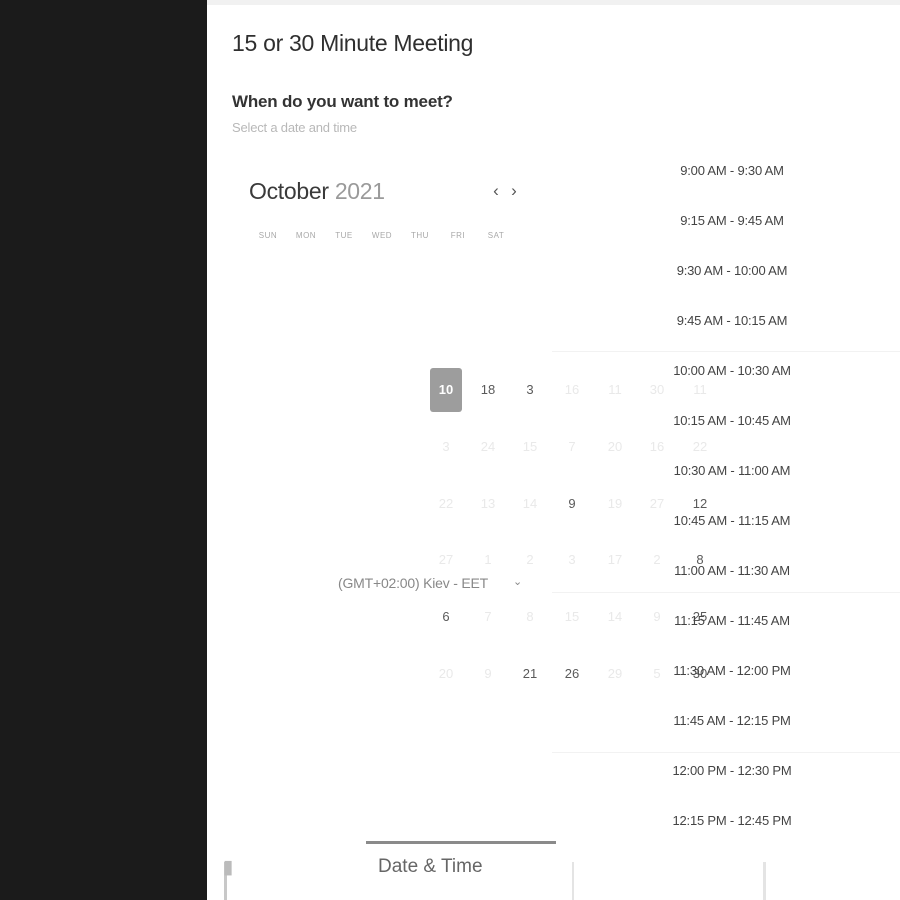 Image resolution: width=900 pixels, height=900 pixels. What do you see at coordinates (530, 617) in the screenshot?
I see `calendar-day: 8` at bounding box center [530, 617].